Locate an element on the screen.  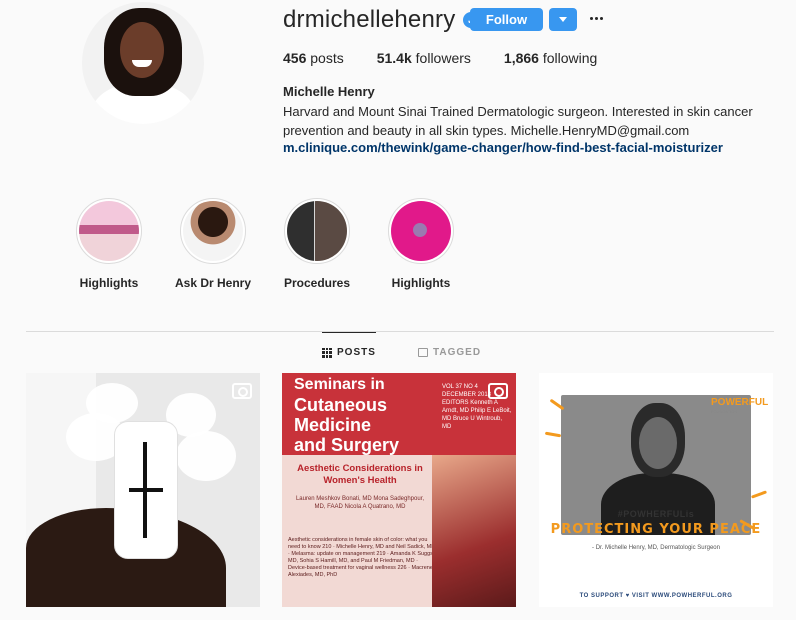
highlight-item: Ask Dr Henry is located at coordinates (213, 244).